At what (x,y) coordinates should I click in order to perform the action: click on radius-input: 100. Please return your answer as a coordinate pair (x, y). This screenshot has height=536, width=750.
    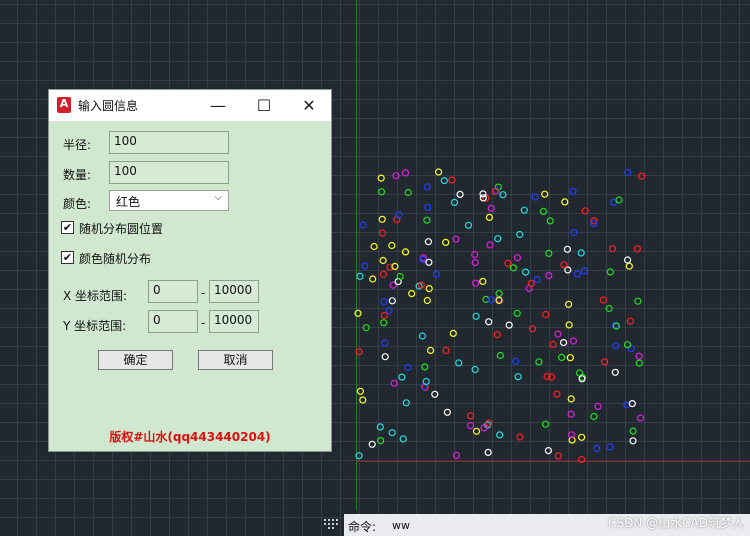
    Looking at the image, I should click on (169, 142).